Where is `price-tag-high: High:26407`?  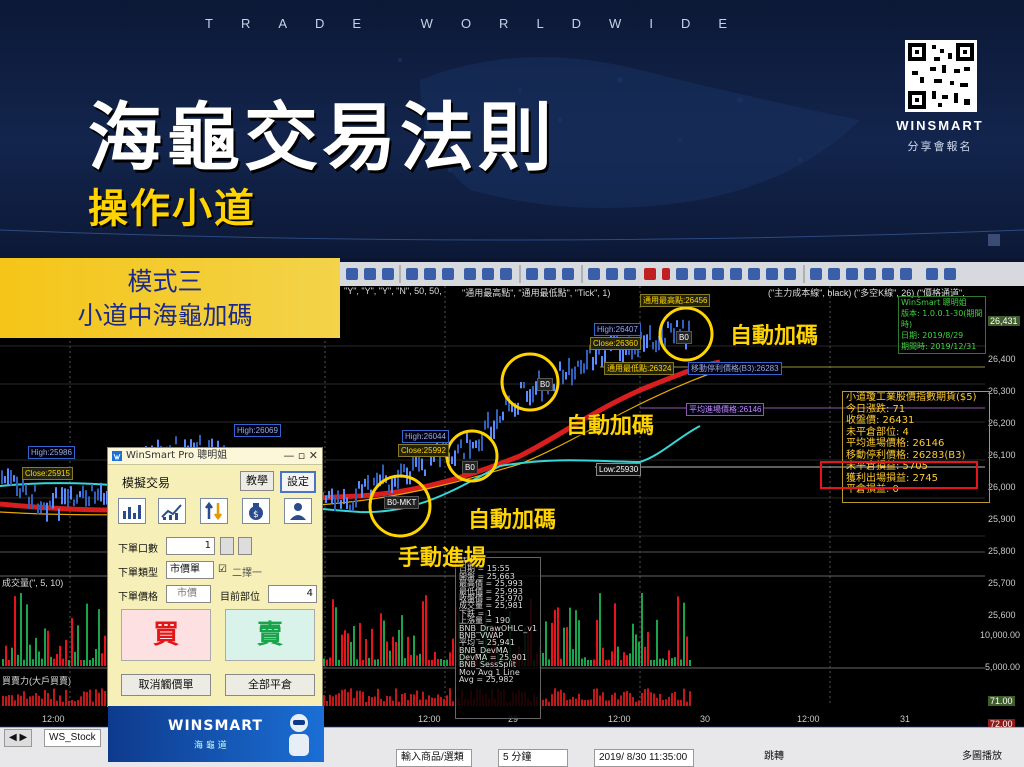
price-tag-high: High:26407 is located at coordinates (617, 329).